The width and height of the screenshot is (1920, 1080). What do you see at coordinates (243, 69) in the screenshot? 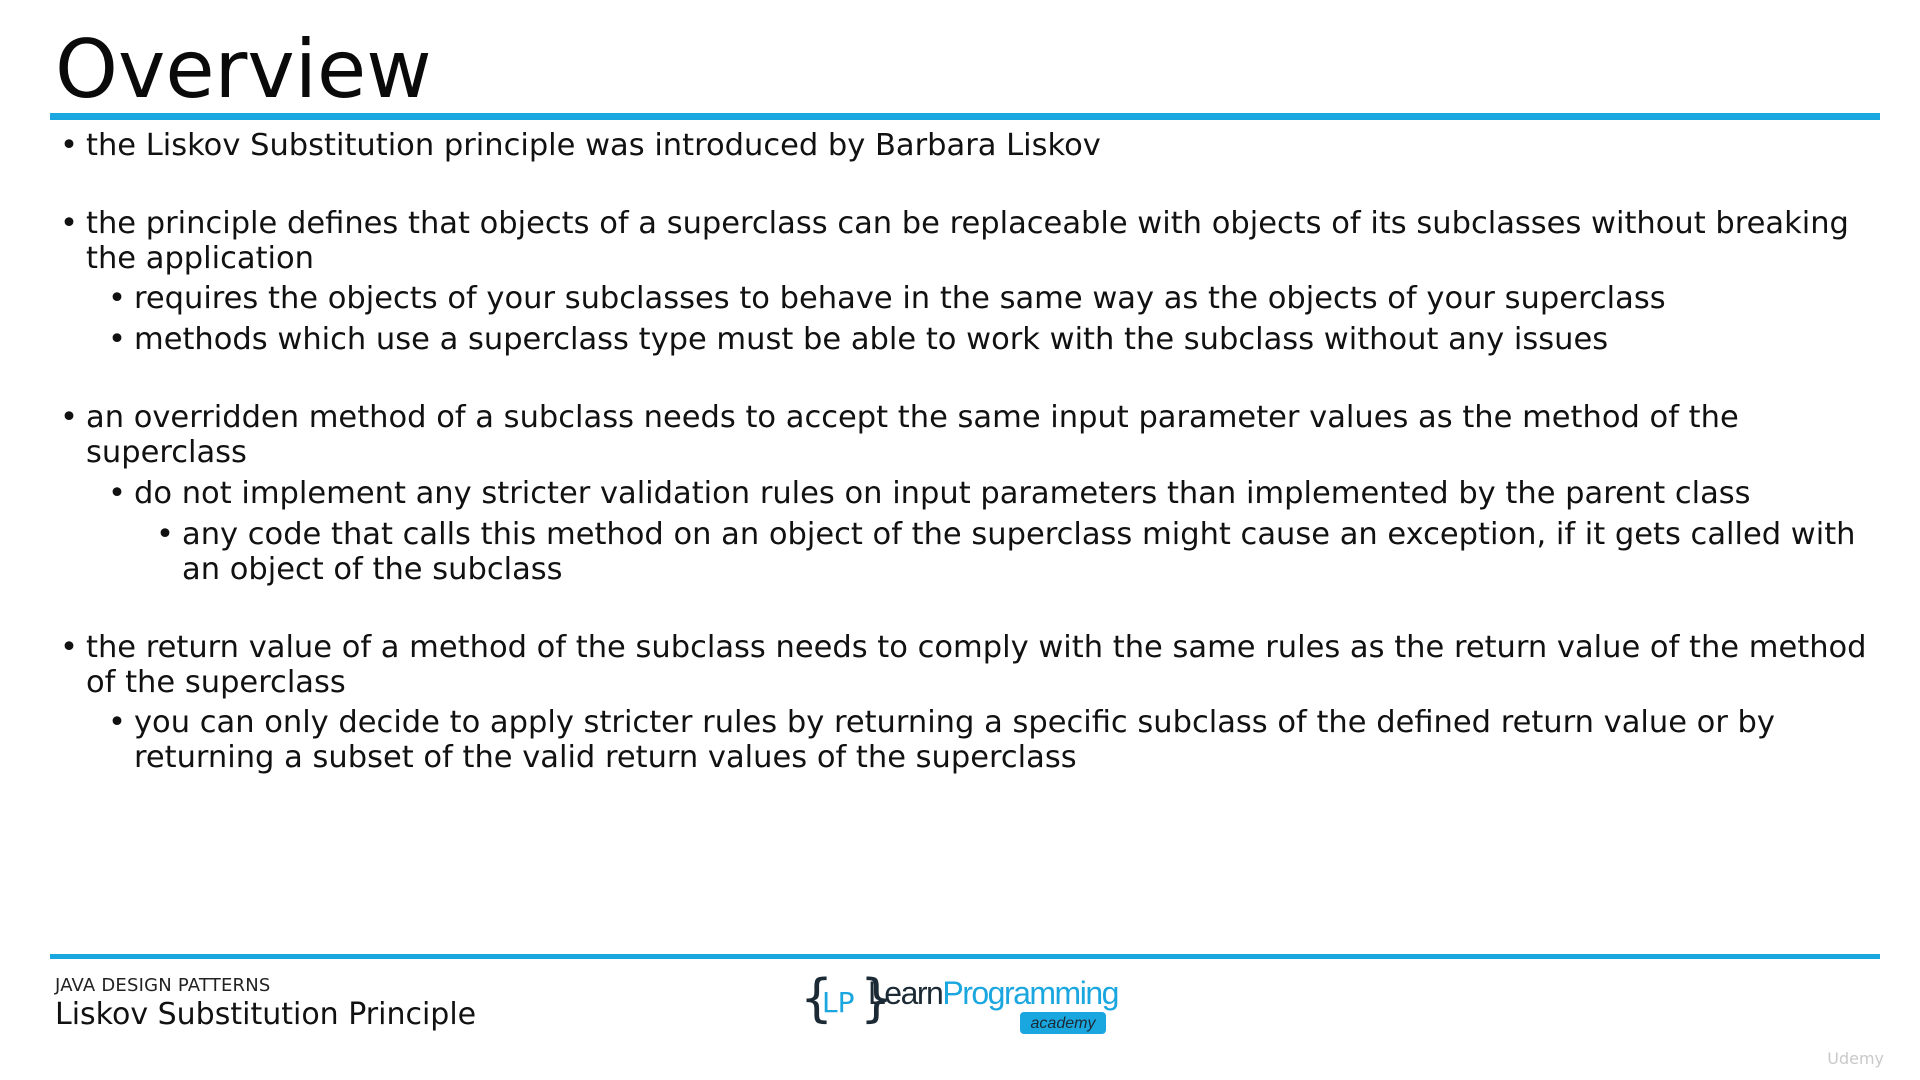
I see `slide-title: Overview` at bounding box center [243, 69].